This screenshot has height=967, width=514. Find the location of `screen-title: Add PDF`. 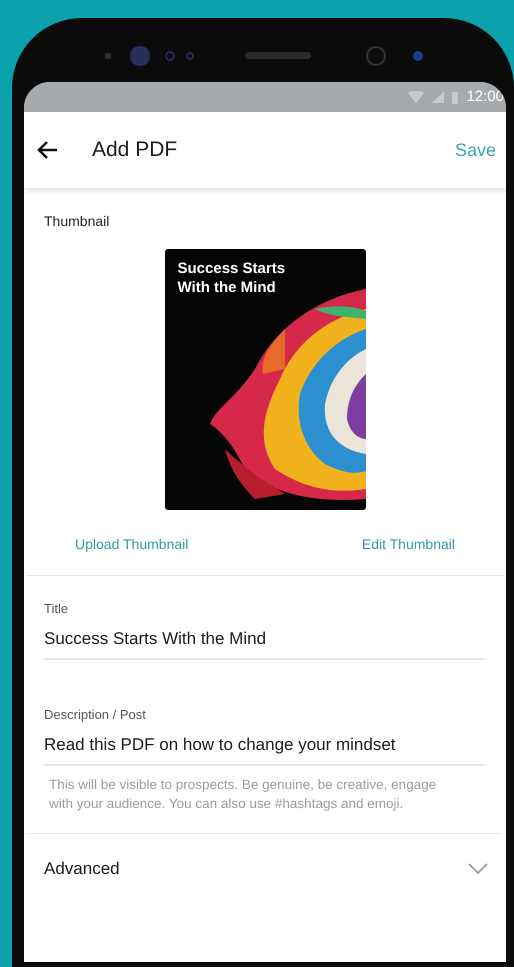

screen-title: Add PDF is located at coordinates (135, 150).